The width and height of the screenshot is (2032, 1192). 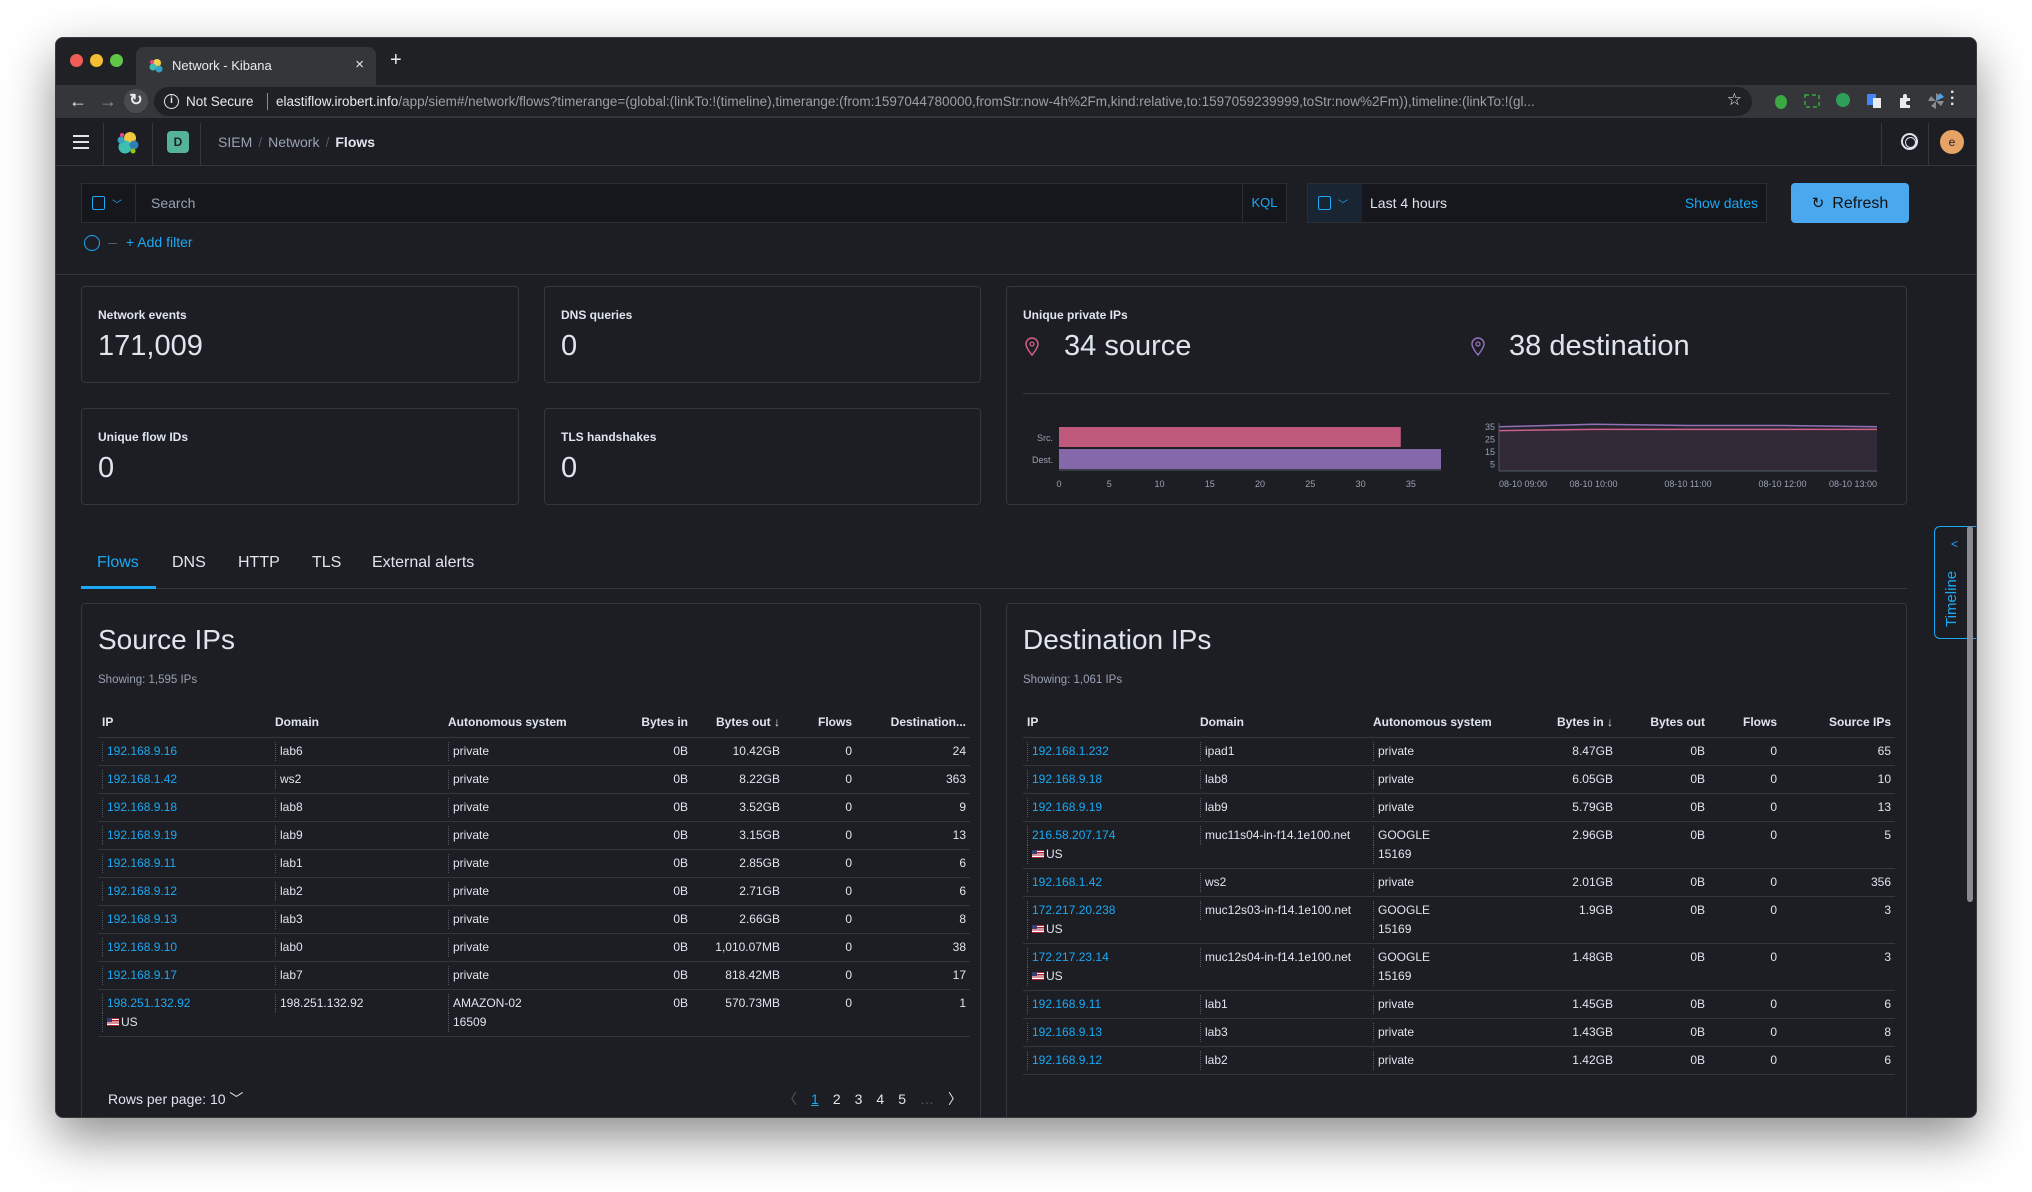 What do you see at coordinates (423, 563) in the screenshot?
I see `tab-external-alerts: External alerts` at bounding box center [423, 563].